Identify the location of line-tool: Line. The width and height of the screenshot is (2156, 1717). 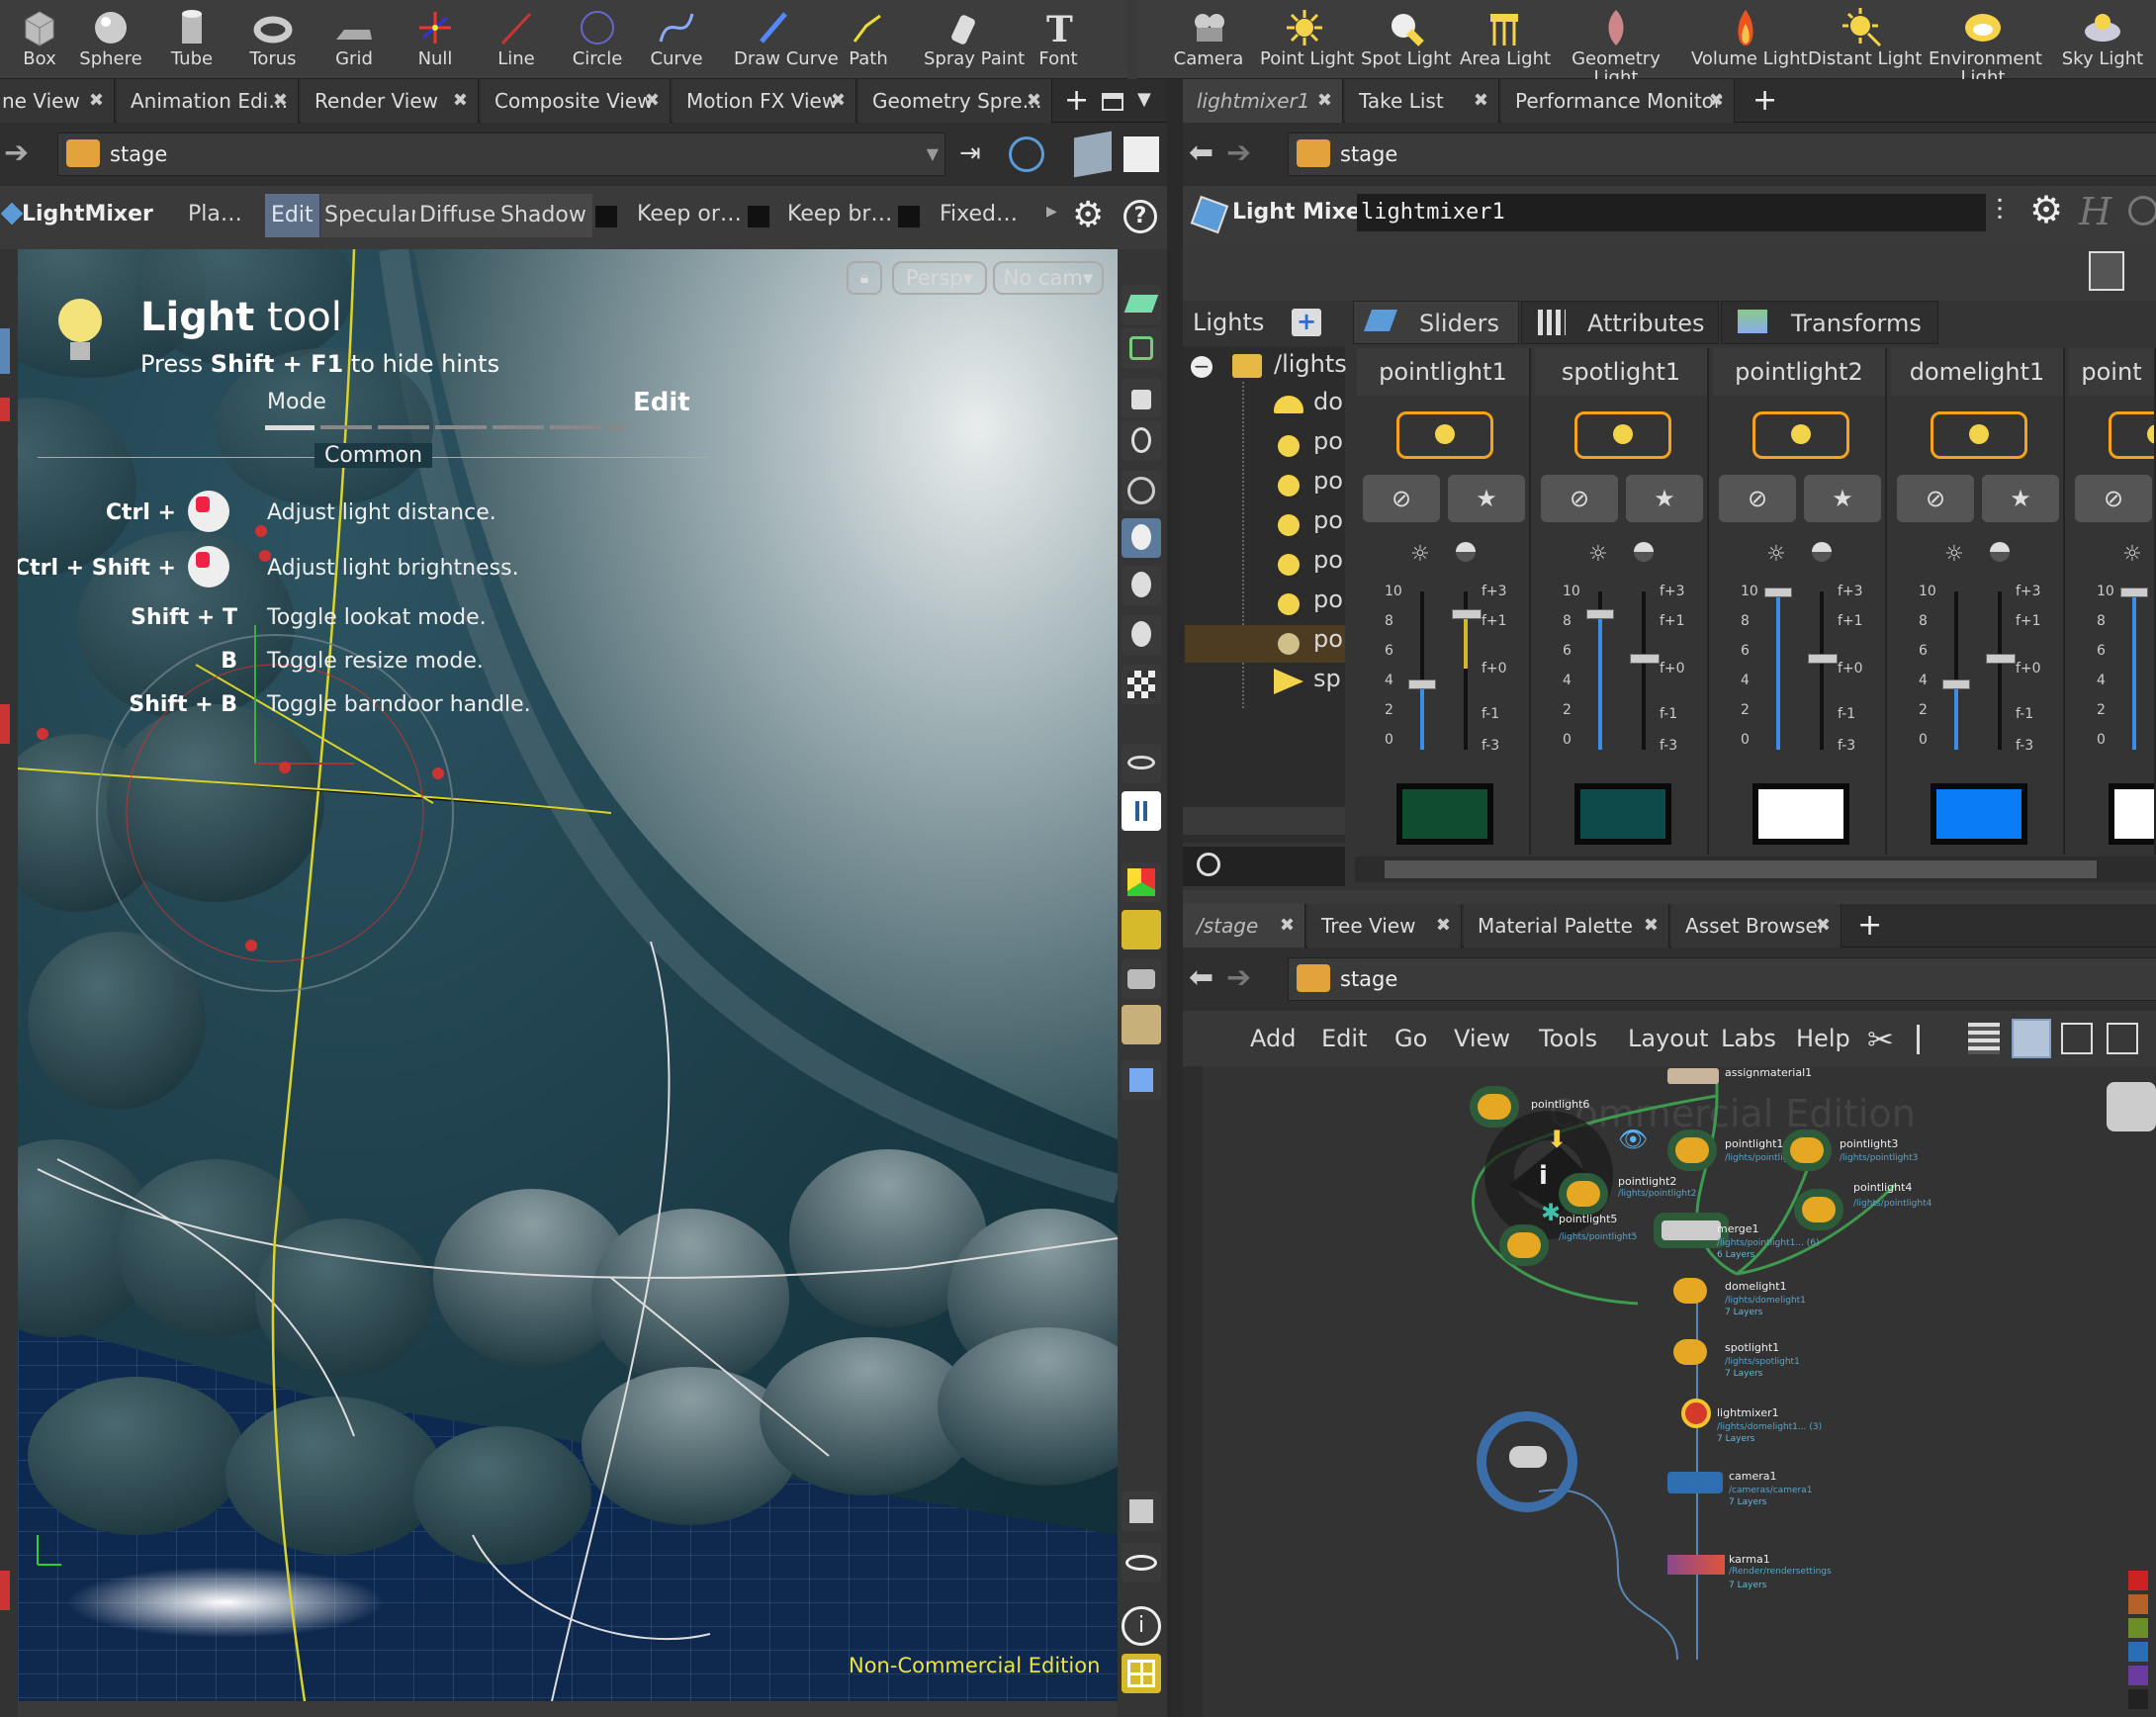
(516, 39).